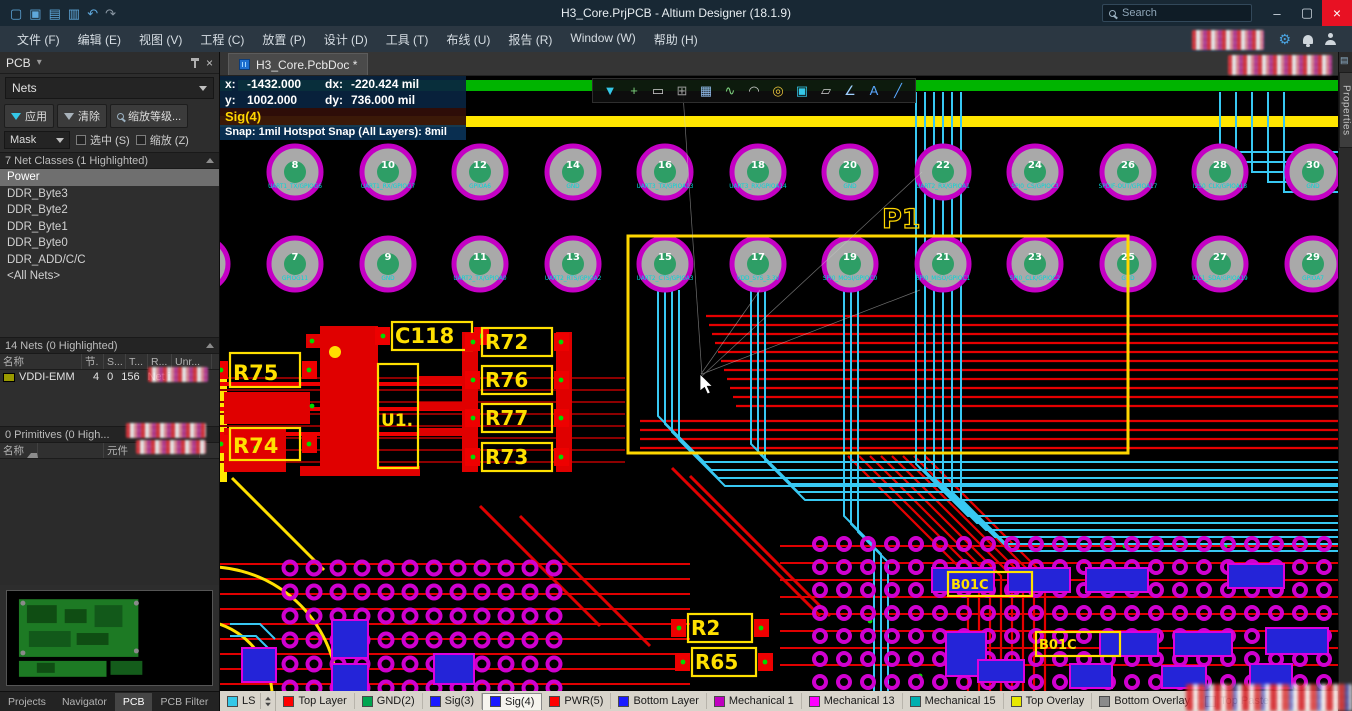 The height and width of the screenshot is (711, 1352). Describe the element at coordinates (109, 210) in the screenshot. I see `net-class-item: DDR_Byte2` at that location.